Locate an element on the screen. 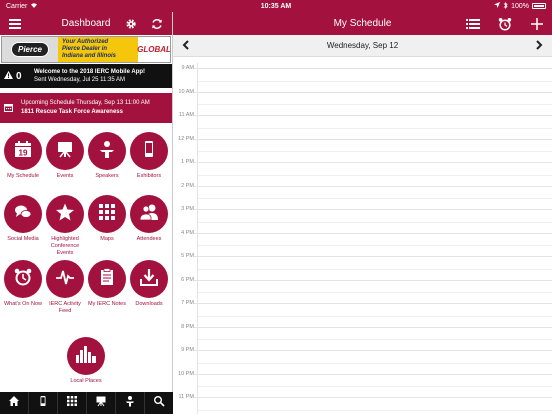 This screenshot has height=414, width=552. next-day-button is located at coordinates (539, 46).